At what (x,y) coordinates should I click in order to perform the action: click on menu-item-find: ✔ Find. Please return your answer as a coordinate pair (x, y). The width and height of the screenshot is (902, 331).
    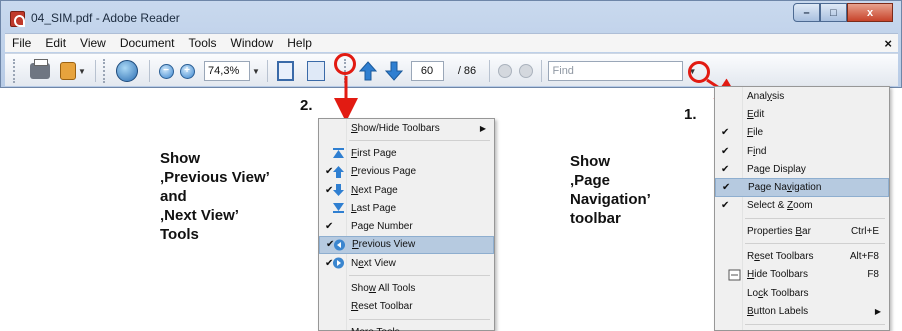
    Looking at the image, I should click on (802, 151).